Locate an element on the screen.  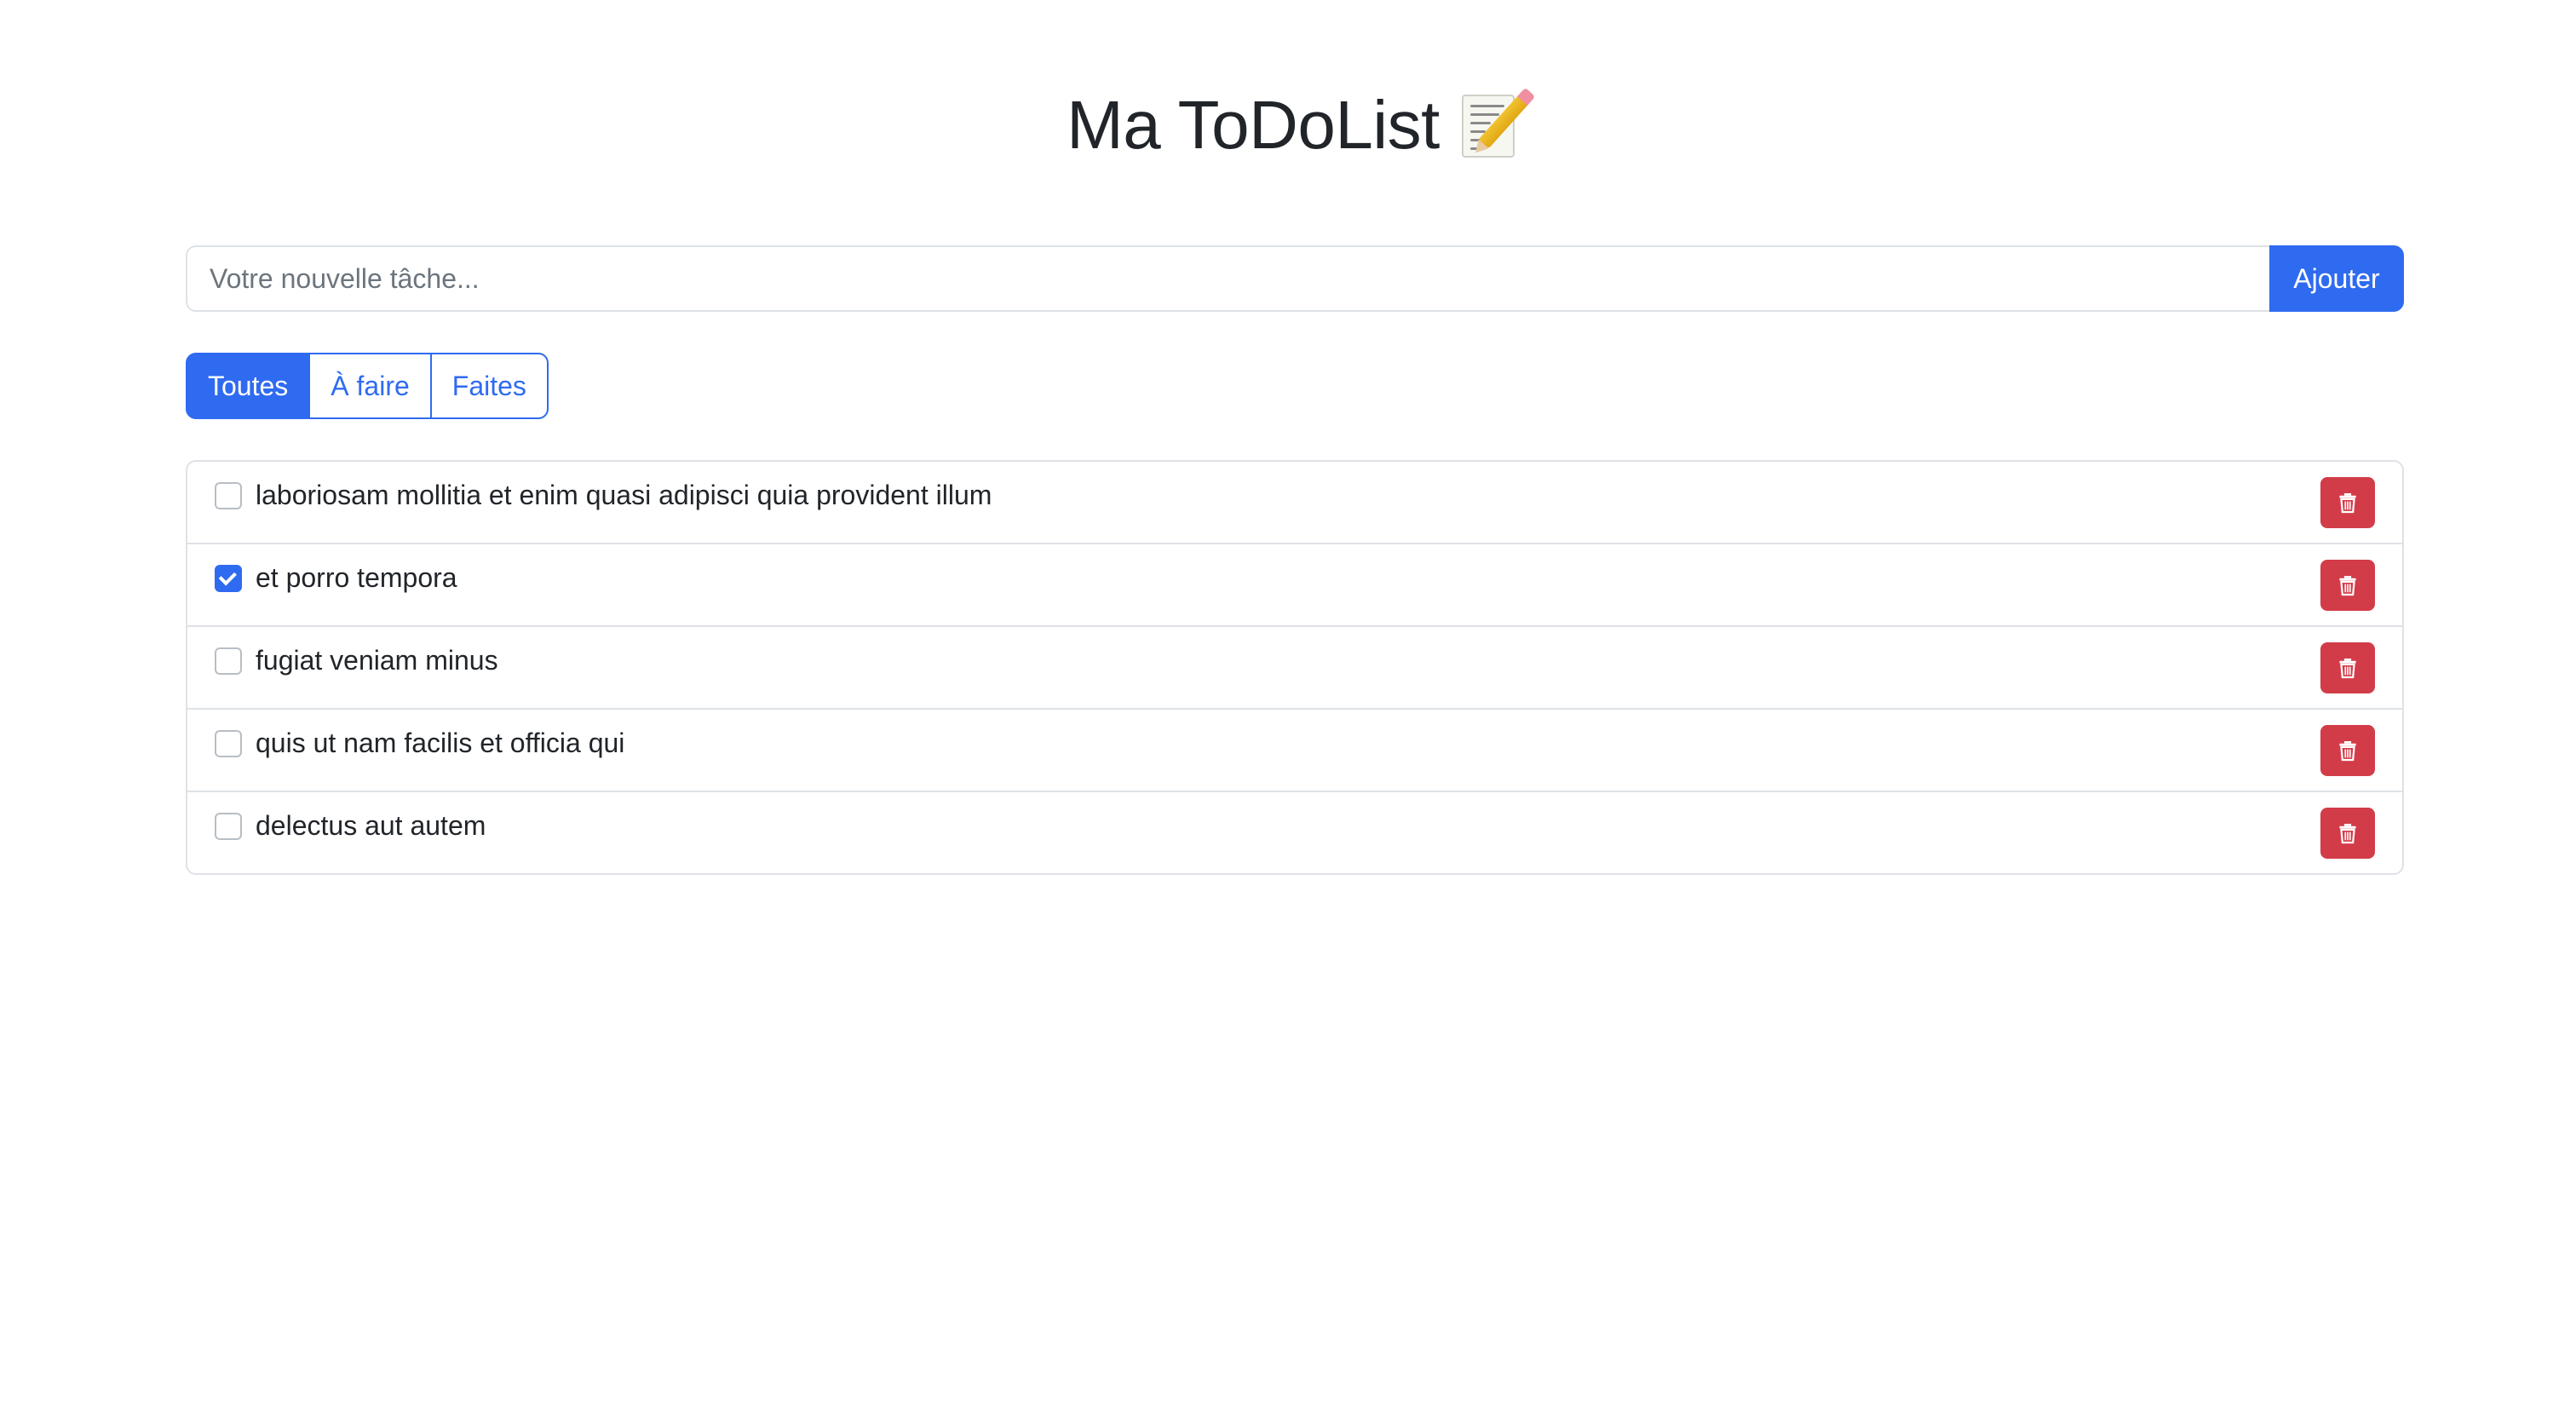
header: Ma ToDoList is located at coordinates (1295, 125).